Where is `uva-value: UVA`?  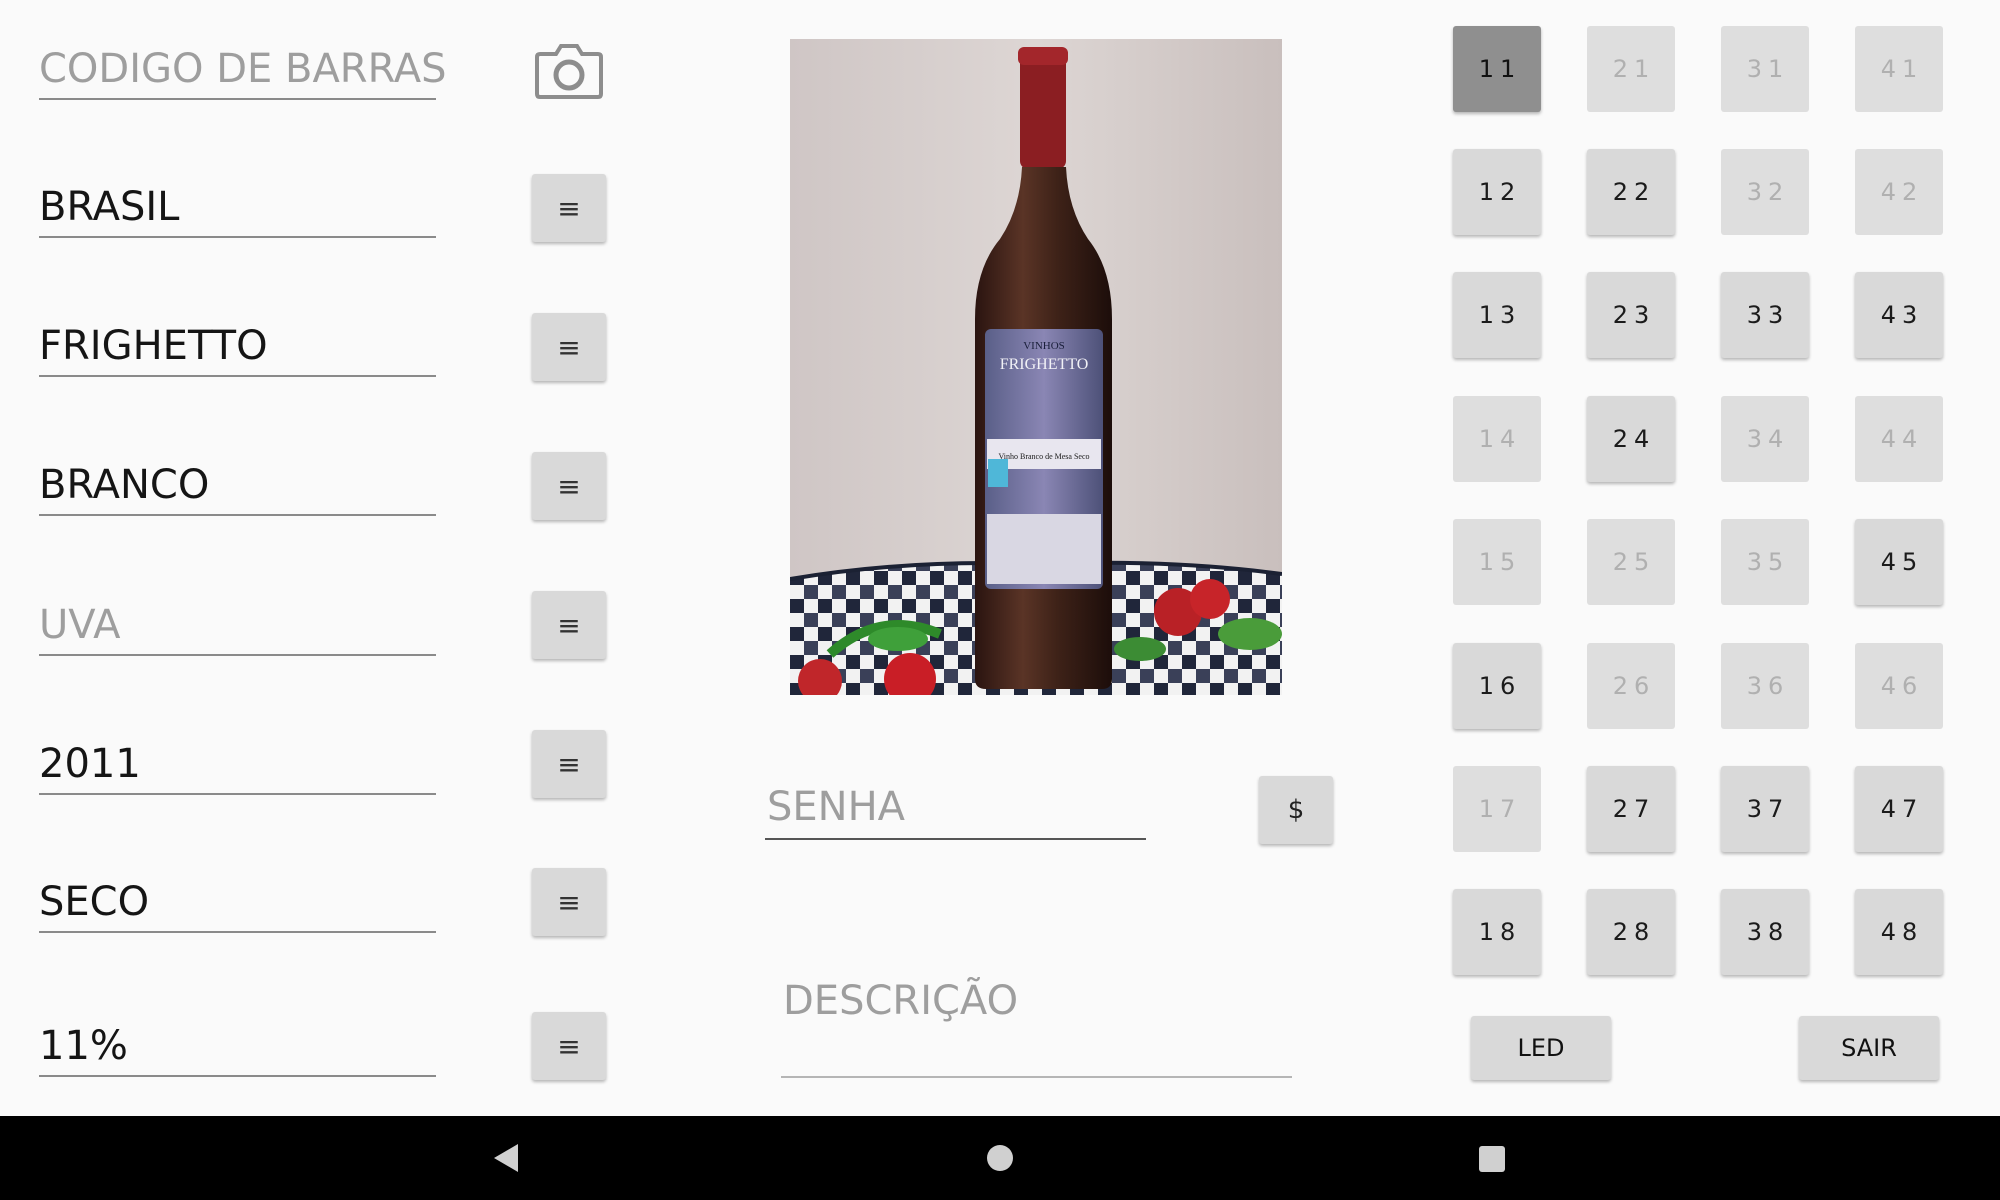 uva-value: UVA is located at coordinates (80, 625).